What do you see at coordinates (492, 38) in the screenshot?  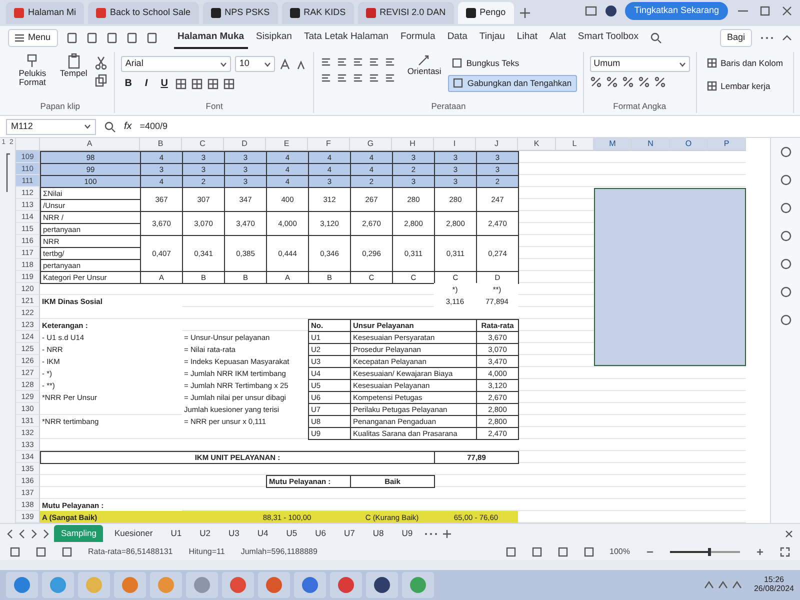 I see `ribbon-tab: Tinjau` at bounding box center [492, 38].